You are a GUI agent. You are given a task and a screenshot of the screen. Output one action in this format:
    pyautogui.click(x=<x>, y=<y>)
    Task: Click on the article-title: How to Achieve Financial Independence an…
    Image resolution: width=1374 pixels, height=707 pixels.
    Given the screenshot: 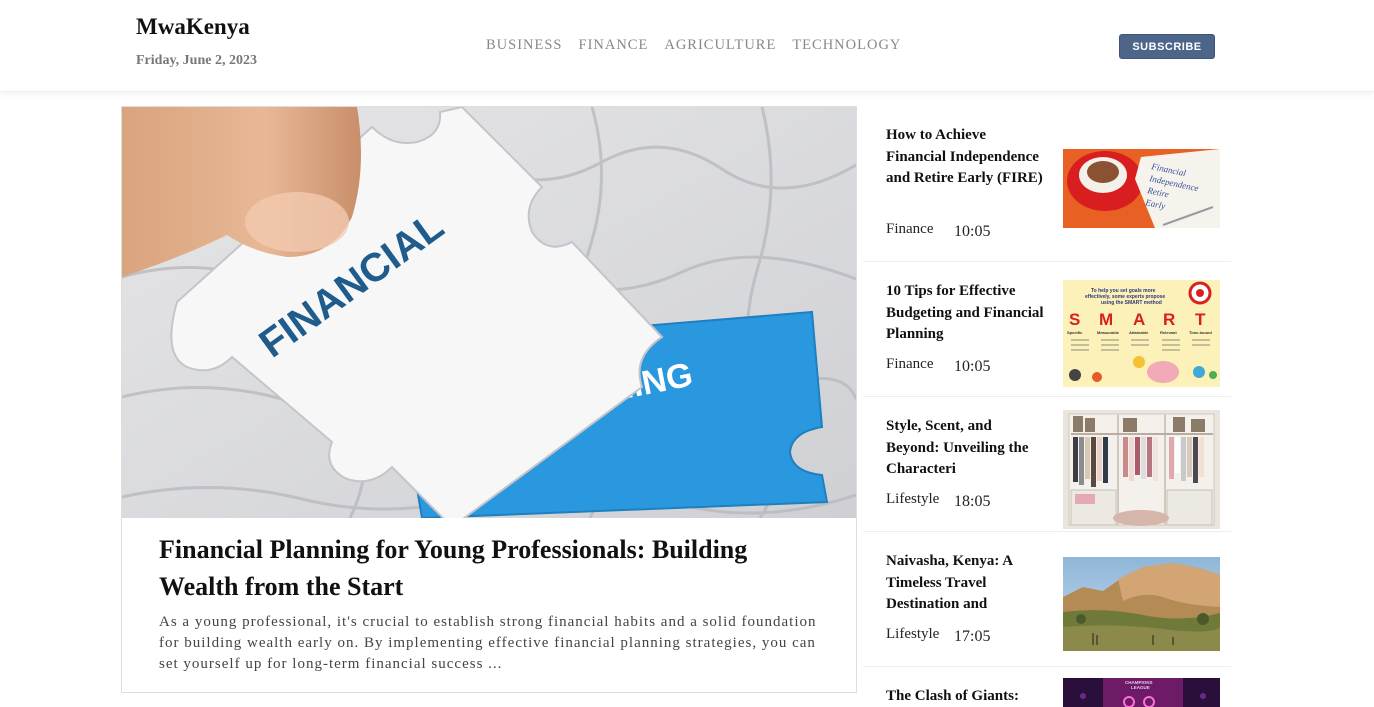 What is the action you would take?
    pyautogui.click(x=966, y=157)
    